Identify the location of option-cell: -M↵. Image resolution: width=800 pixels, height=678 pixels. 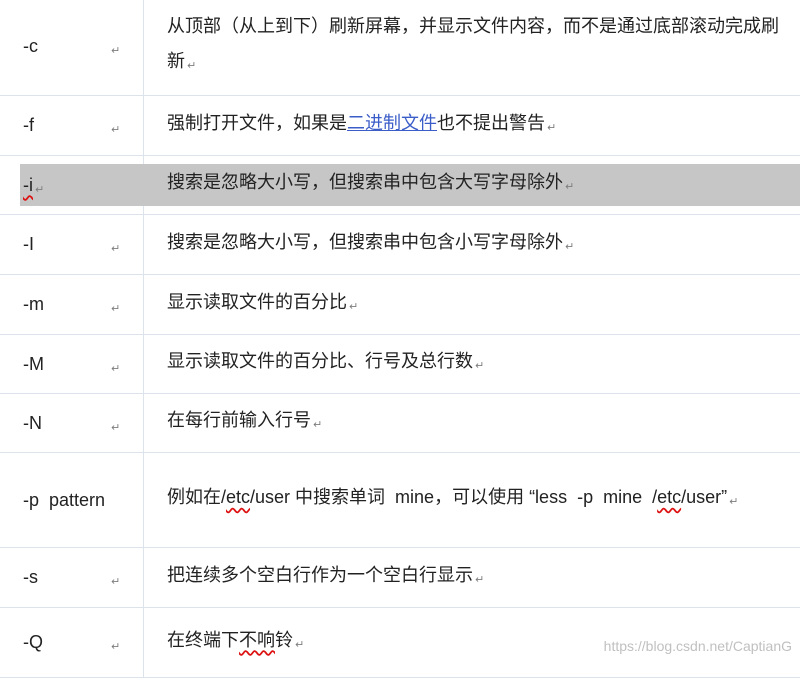
(72, 364).